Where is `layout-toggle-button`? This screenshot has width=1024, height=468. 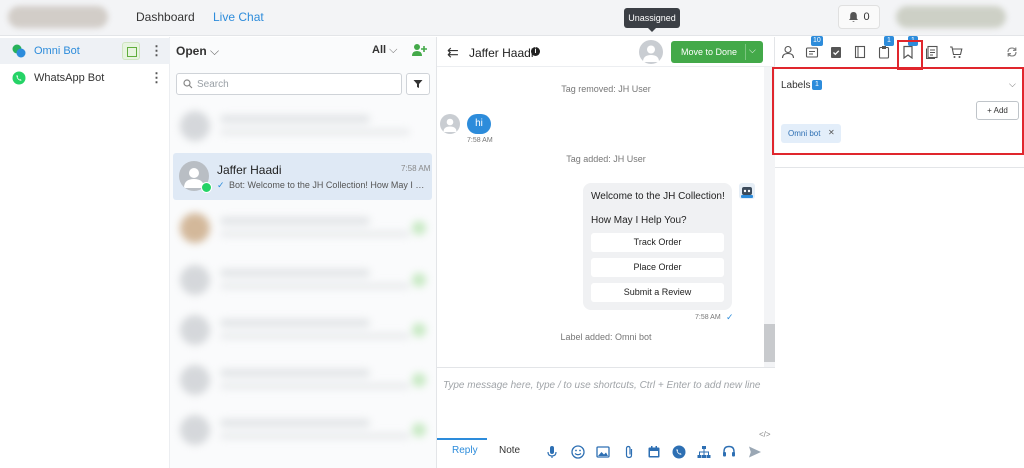 layout-toggle-button is located at coordinates (131, 51).